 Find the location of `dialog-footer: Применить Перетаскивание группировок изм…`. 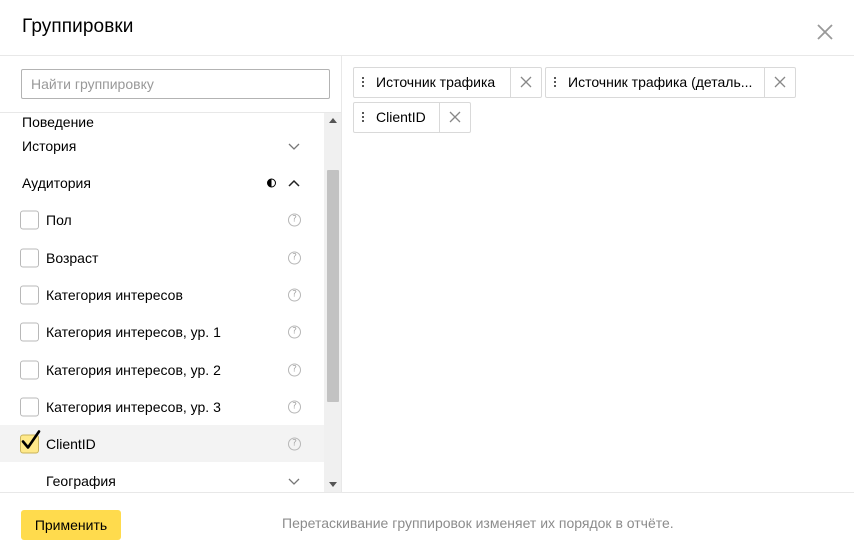

dialog-footer: Применить Перетаскивание группировок изм… is located at coordinates (427, 523).